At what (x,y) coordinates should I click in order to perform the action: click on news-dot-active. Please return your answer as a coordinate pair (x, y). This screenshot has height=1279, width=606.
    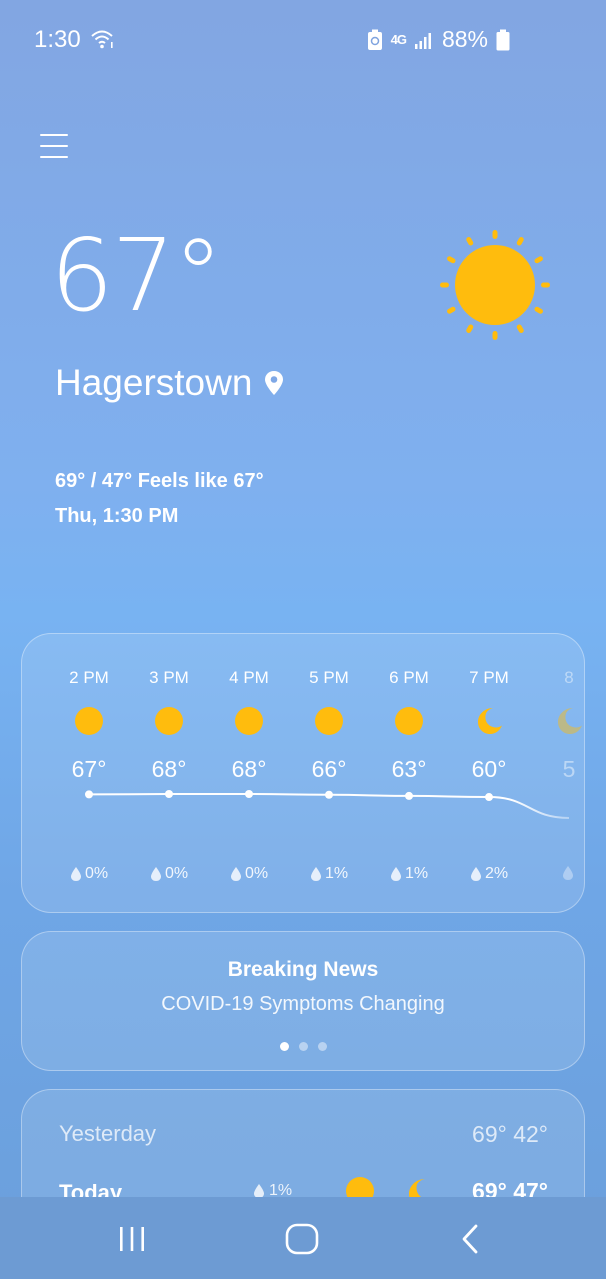
    Looking at the image, I should click on (284, 1046).